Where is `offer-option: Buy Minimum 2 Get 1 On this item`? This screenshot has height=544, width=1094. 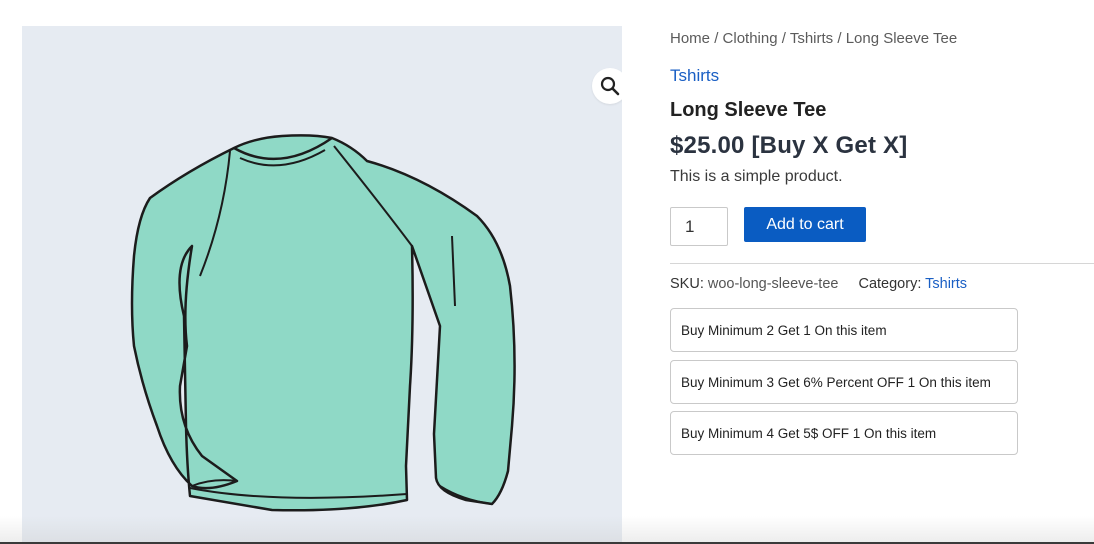
offer-option: Buy Minimum 2 Get 1 On this item is located at coordinates (844, 330).